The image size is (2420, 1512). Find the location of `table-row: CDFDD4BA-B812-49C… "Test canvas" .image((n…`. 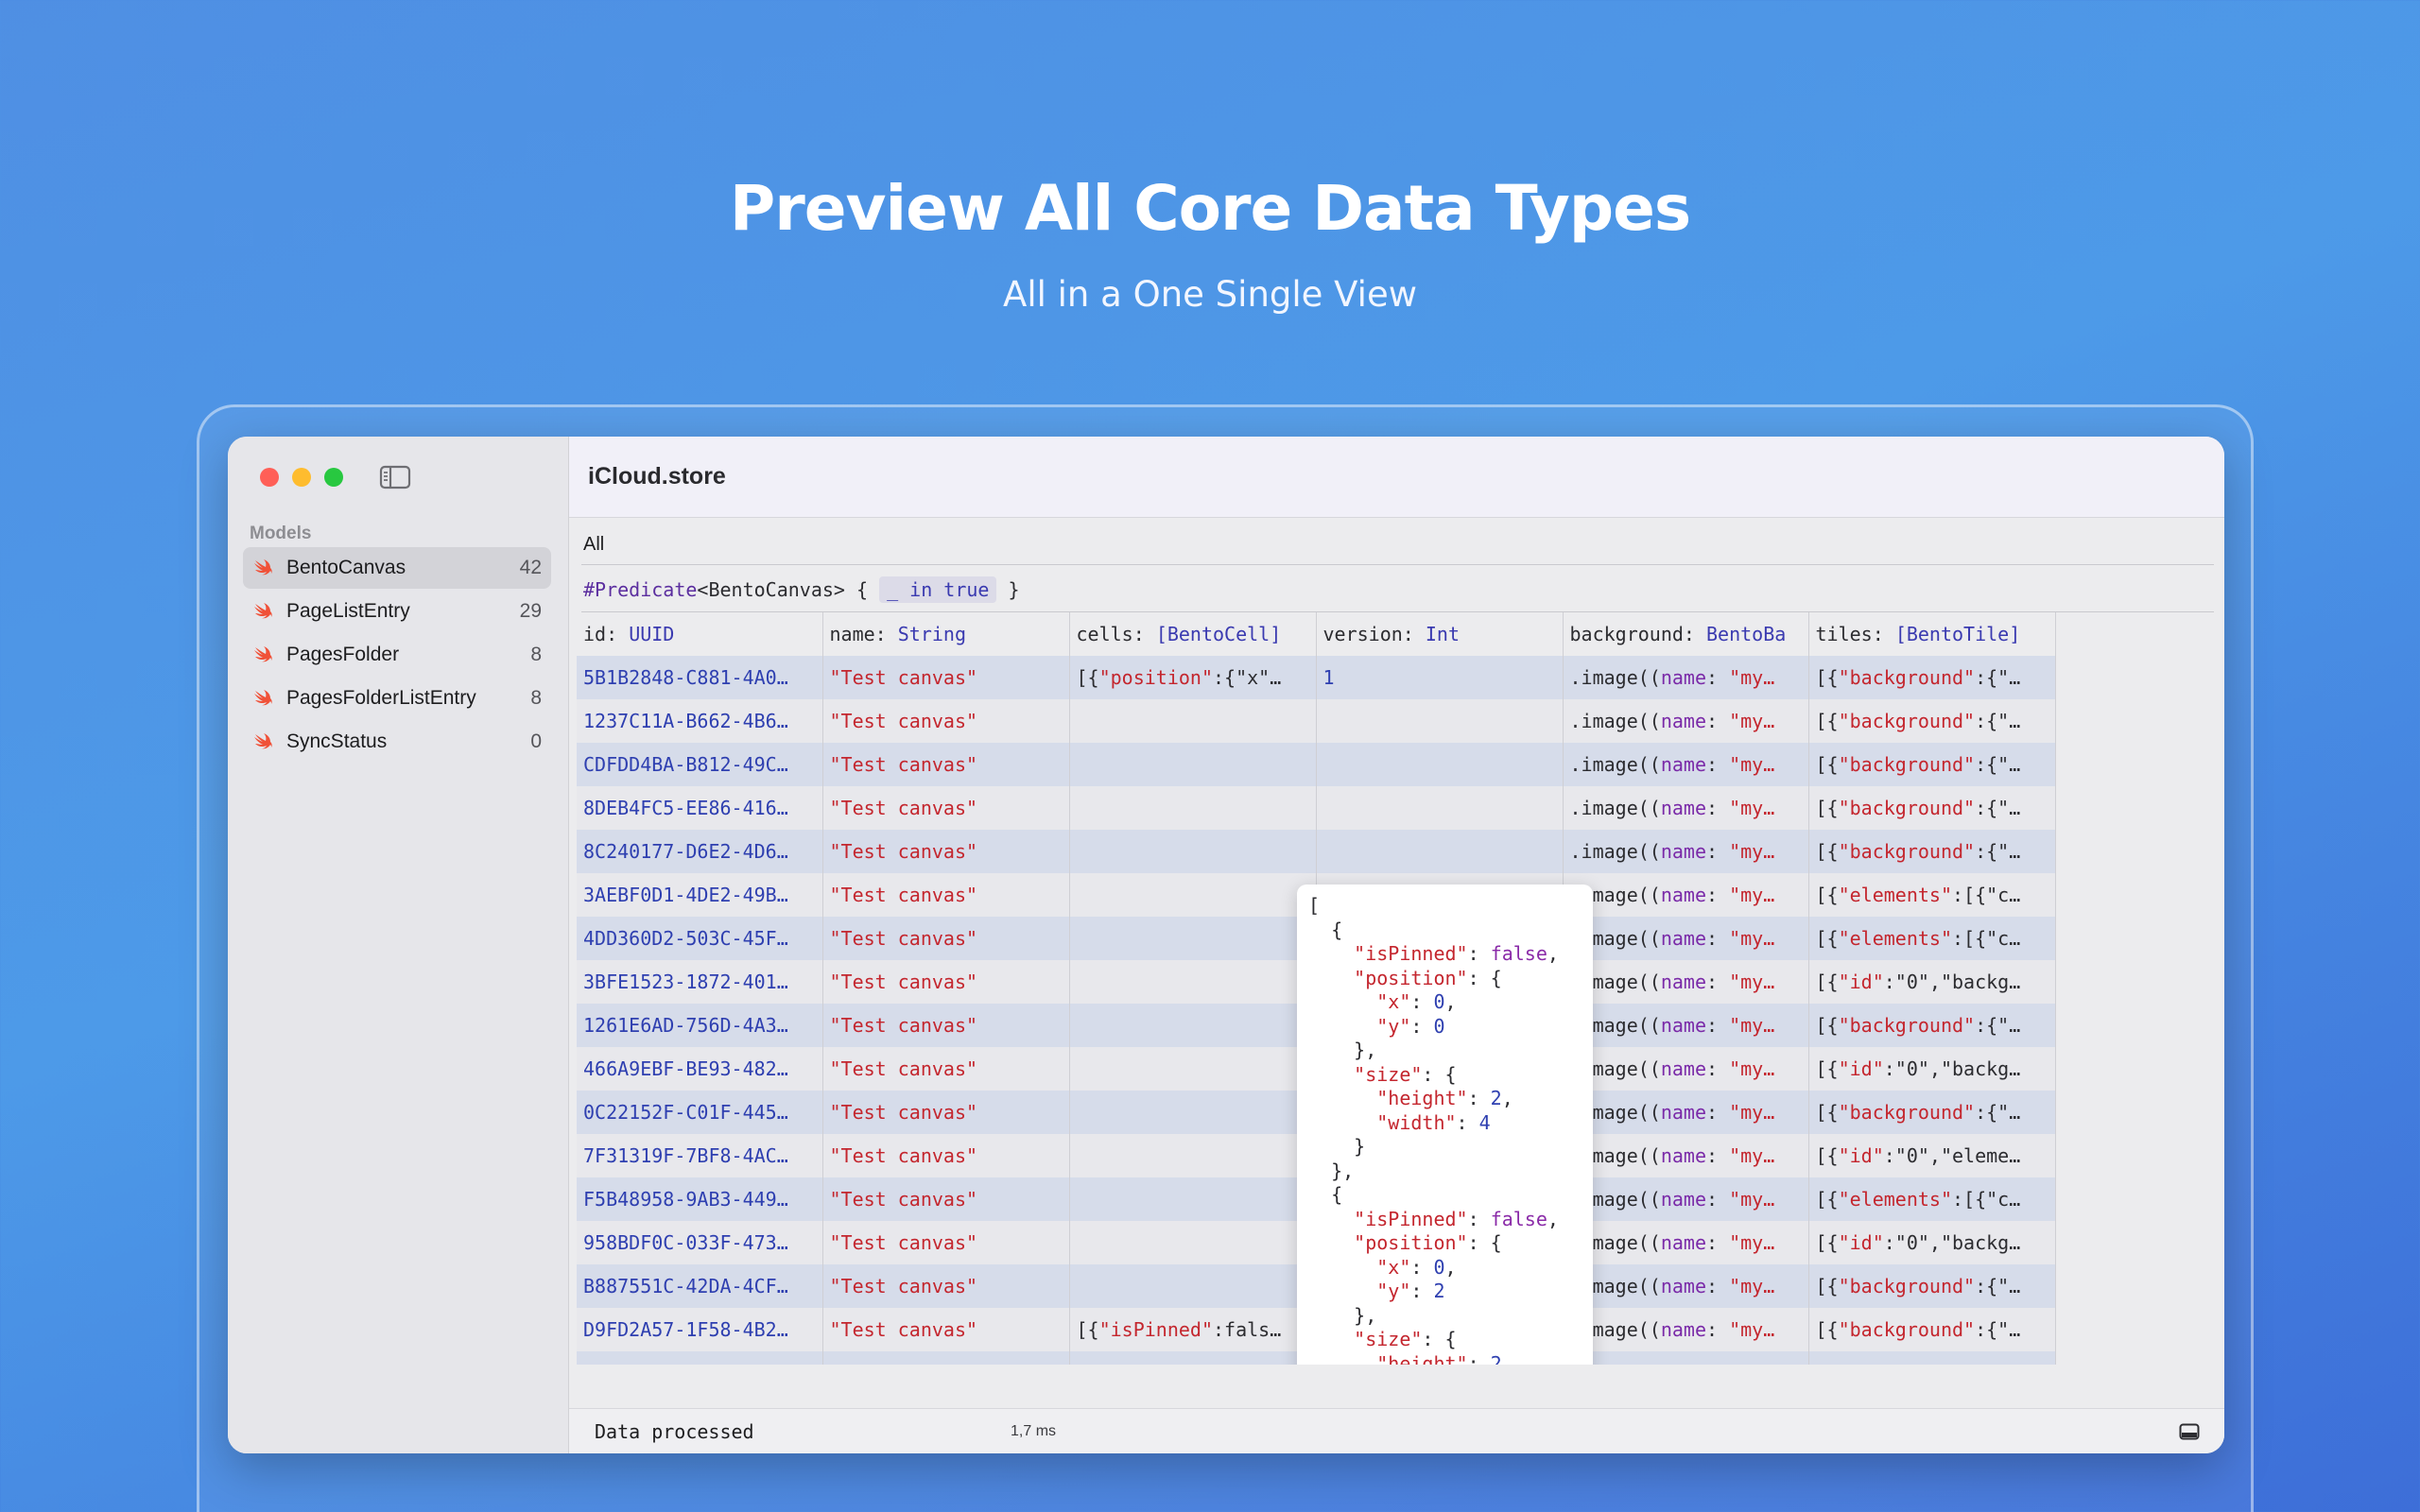

table-row: CDFDD4BA-B812-49C… "Test canvas" .image((n… is located at coordinates (1317, 764).